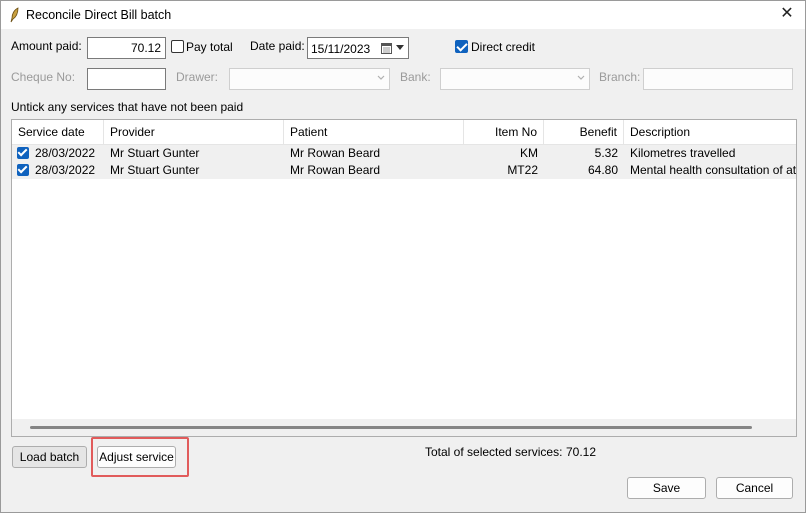  What do you see at coordinates (194, 132) in the screenshot?
I see `col-provider: Provider` at bounding box center [194, 132].